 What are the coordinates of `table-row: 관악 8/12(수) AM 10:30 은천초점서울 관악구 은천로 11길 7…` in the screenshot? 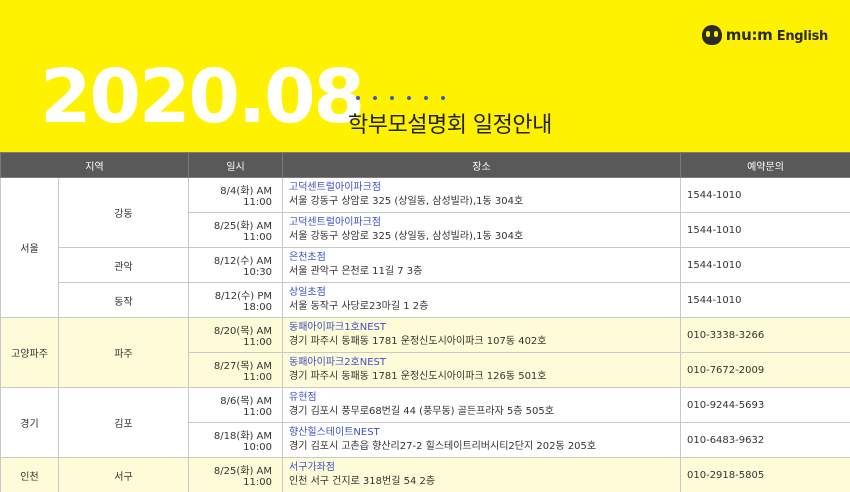 It's located at (425, 265).